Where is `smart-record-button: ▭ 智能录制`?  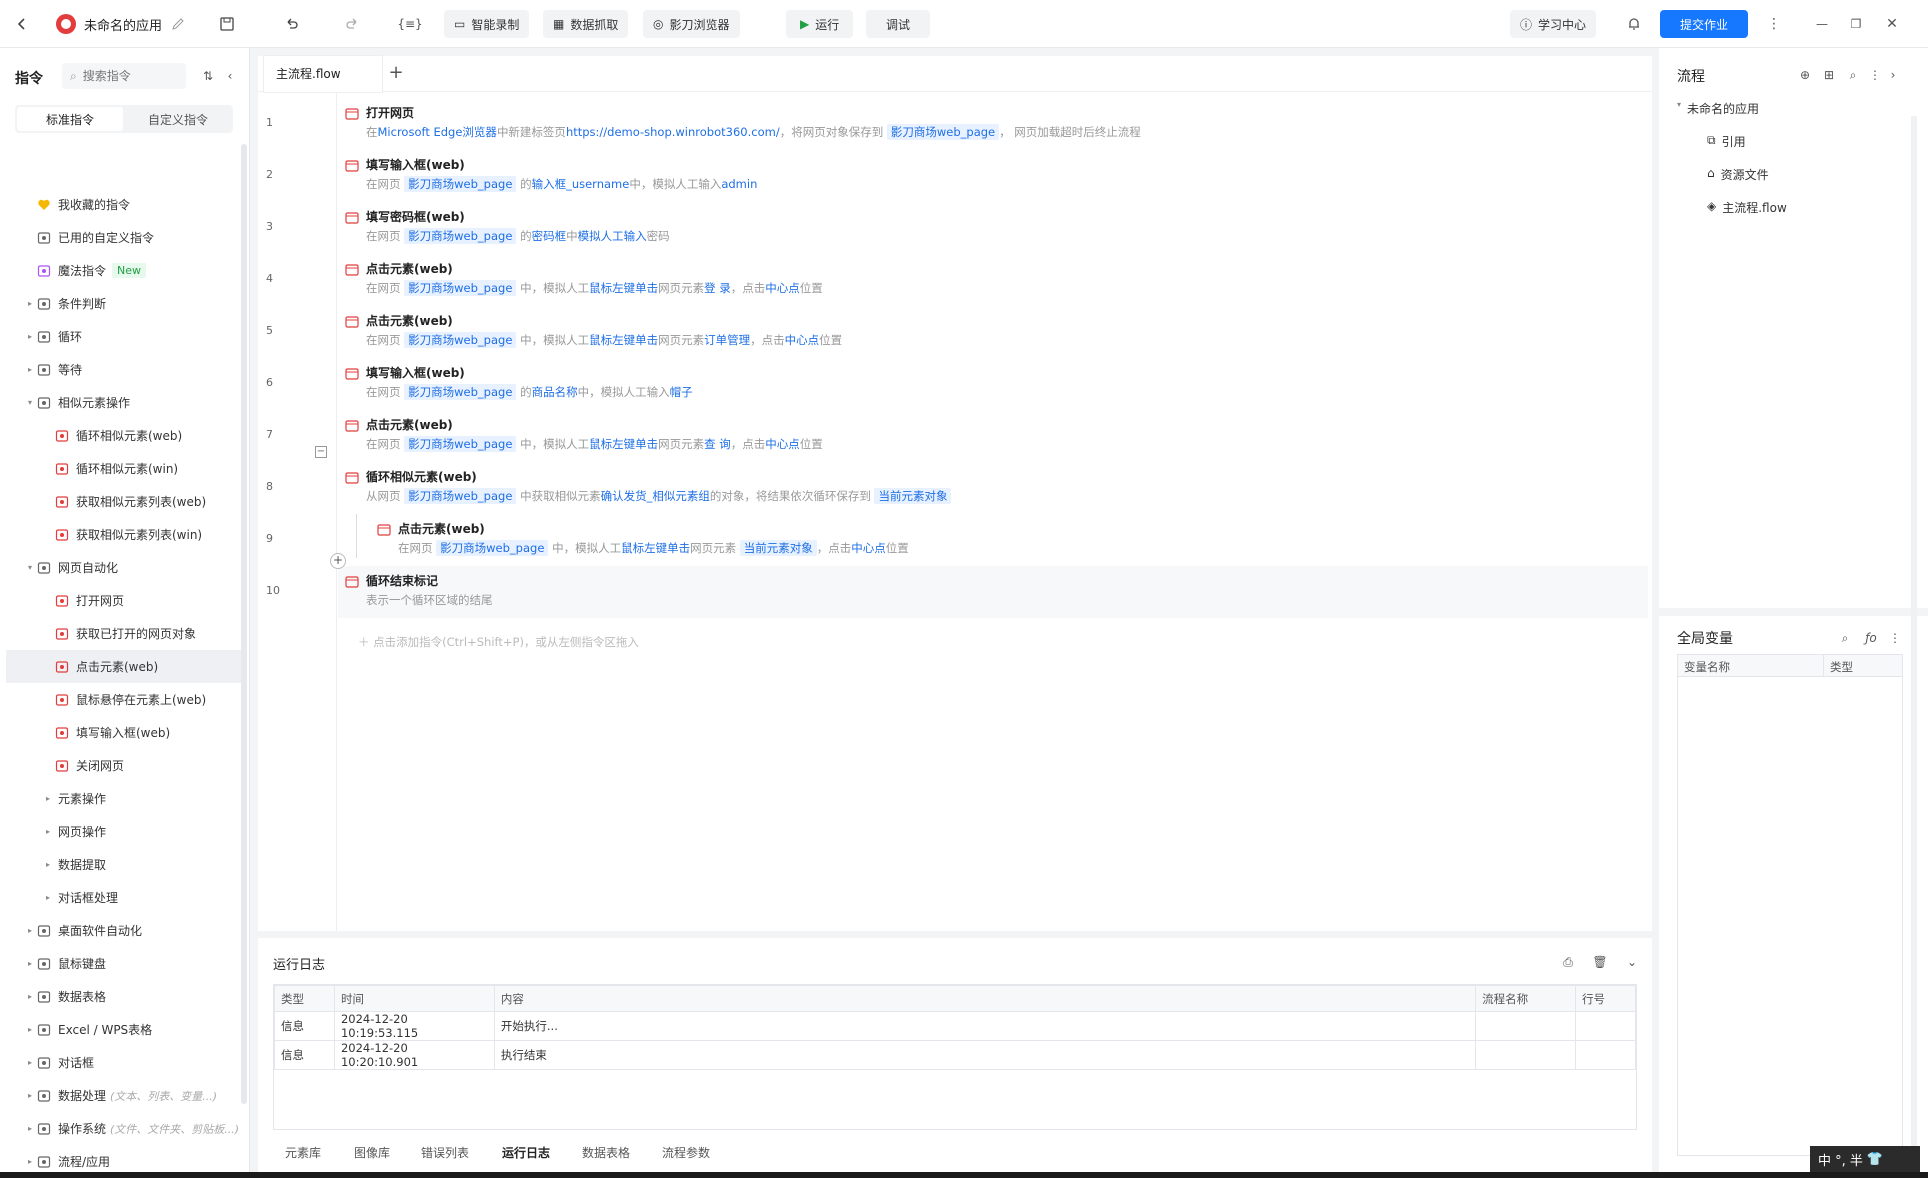
smart-record-button: ▭ 智能录制 is located at coordinates (487, 24).